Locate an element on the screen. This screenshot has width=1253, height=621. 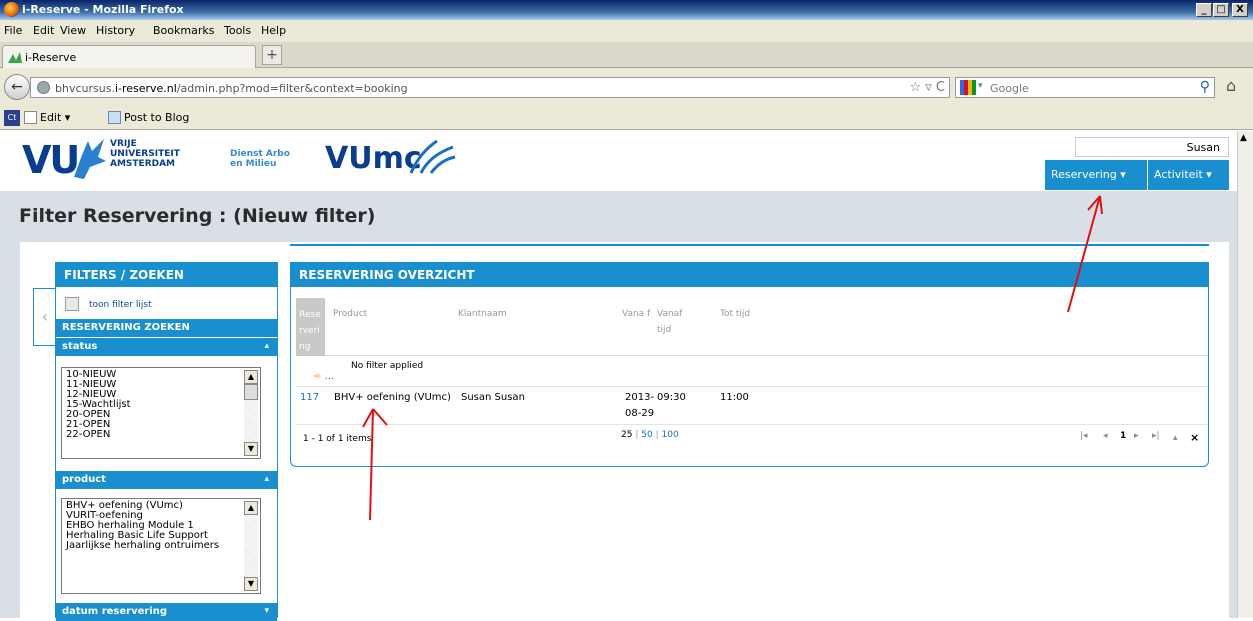
window-title: i-Reserve - Mozilla Firefox is located at coordinates (103, 9).